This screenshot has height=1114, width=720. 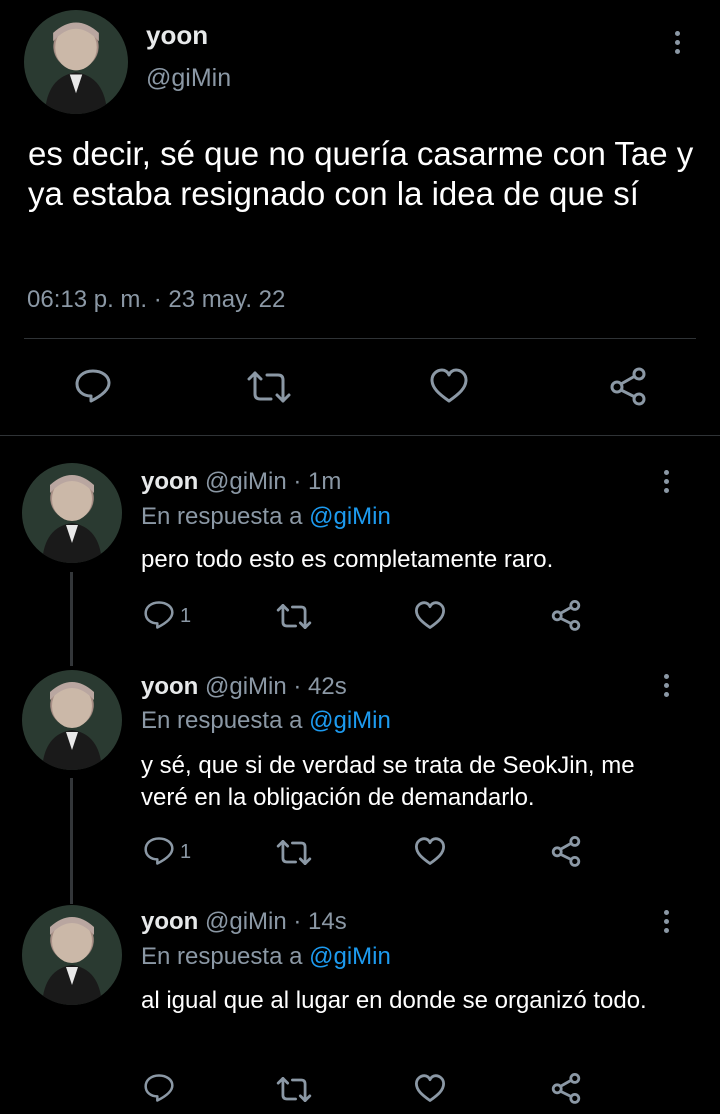 What do you see at coordinates (156, 300) in the screenshot?
I see `tweet-timestamp: 06:13 p. m. · 23 may. 22` at bounding box center [156, 300].